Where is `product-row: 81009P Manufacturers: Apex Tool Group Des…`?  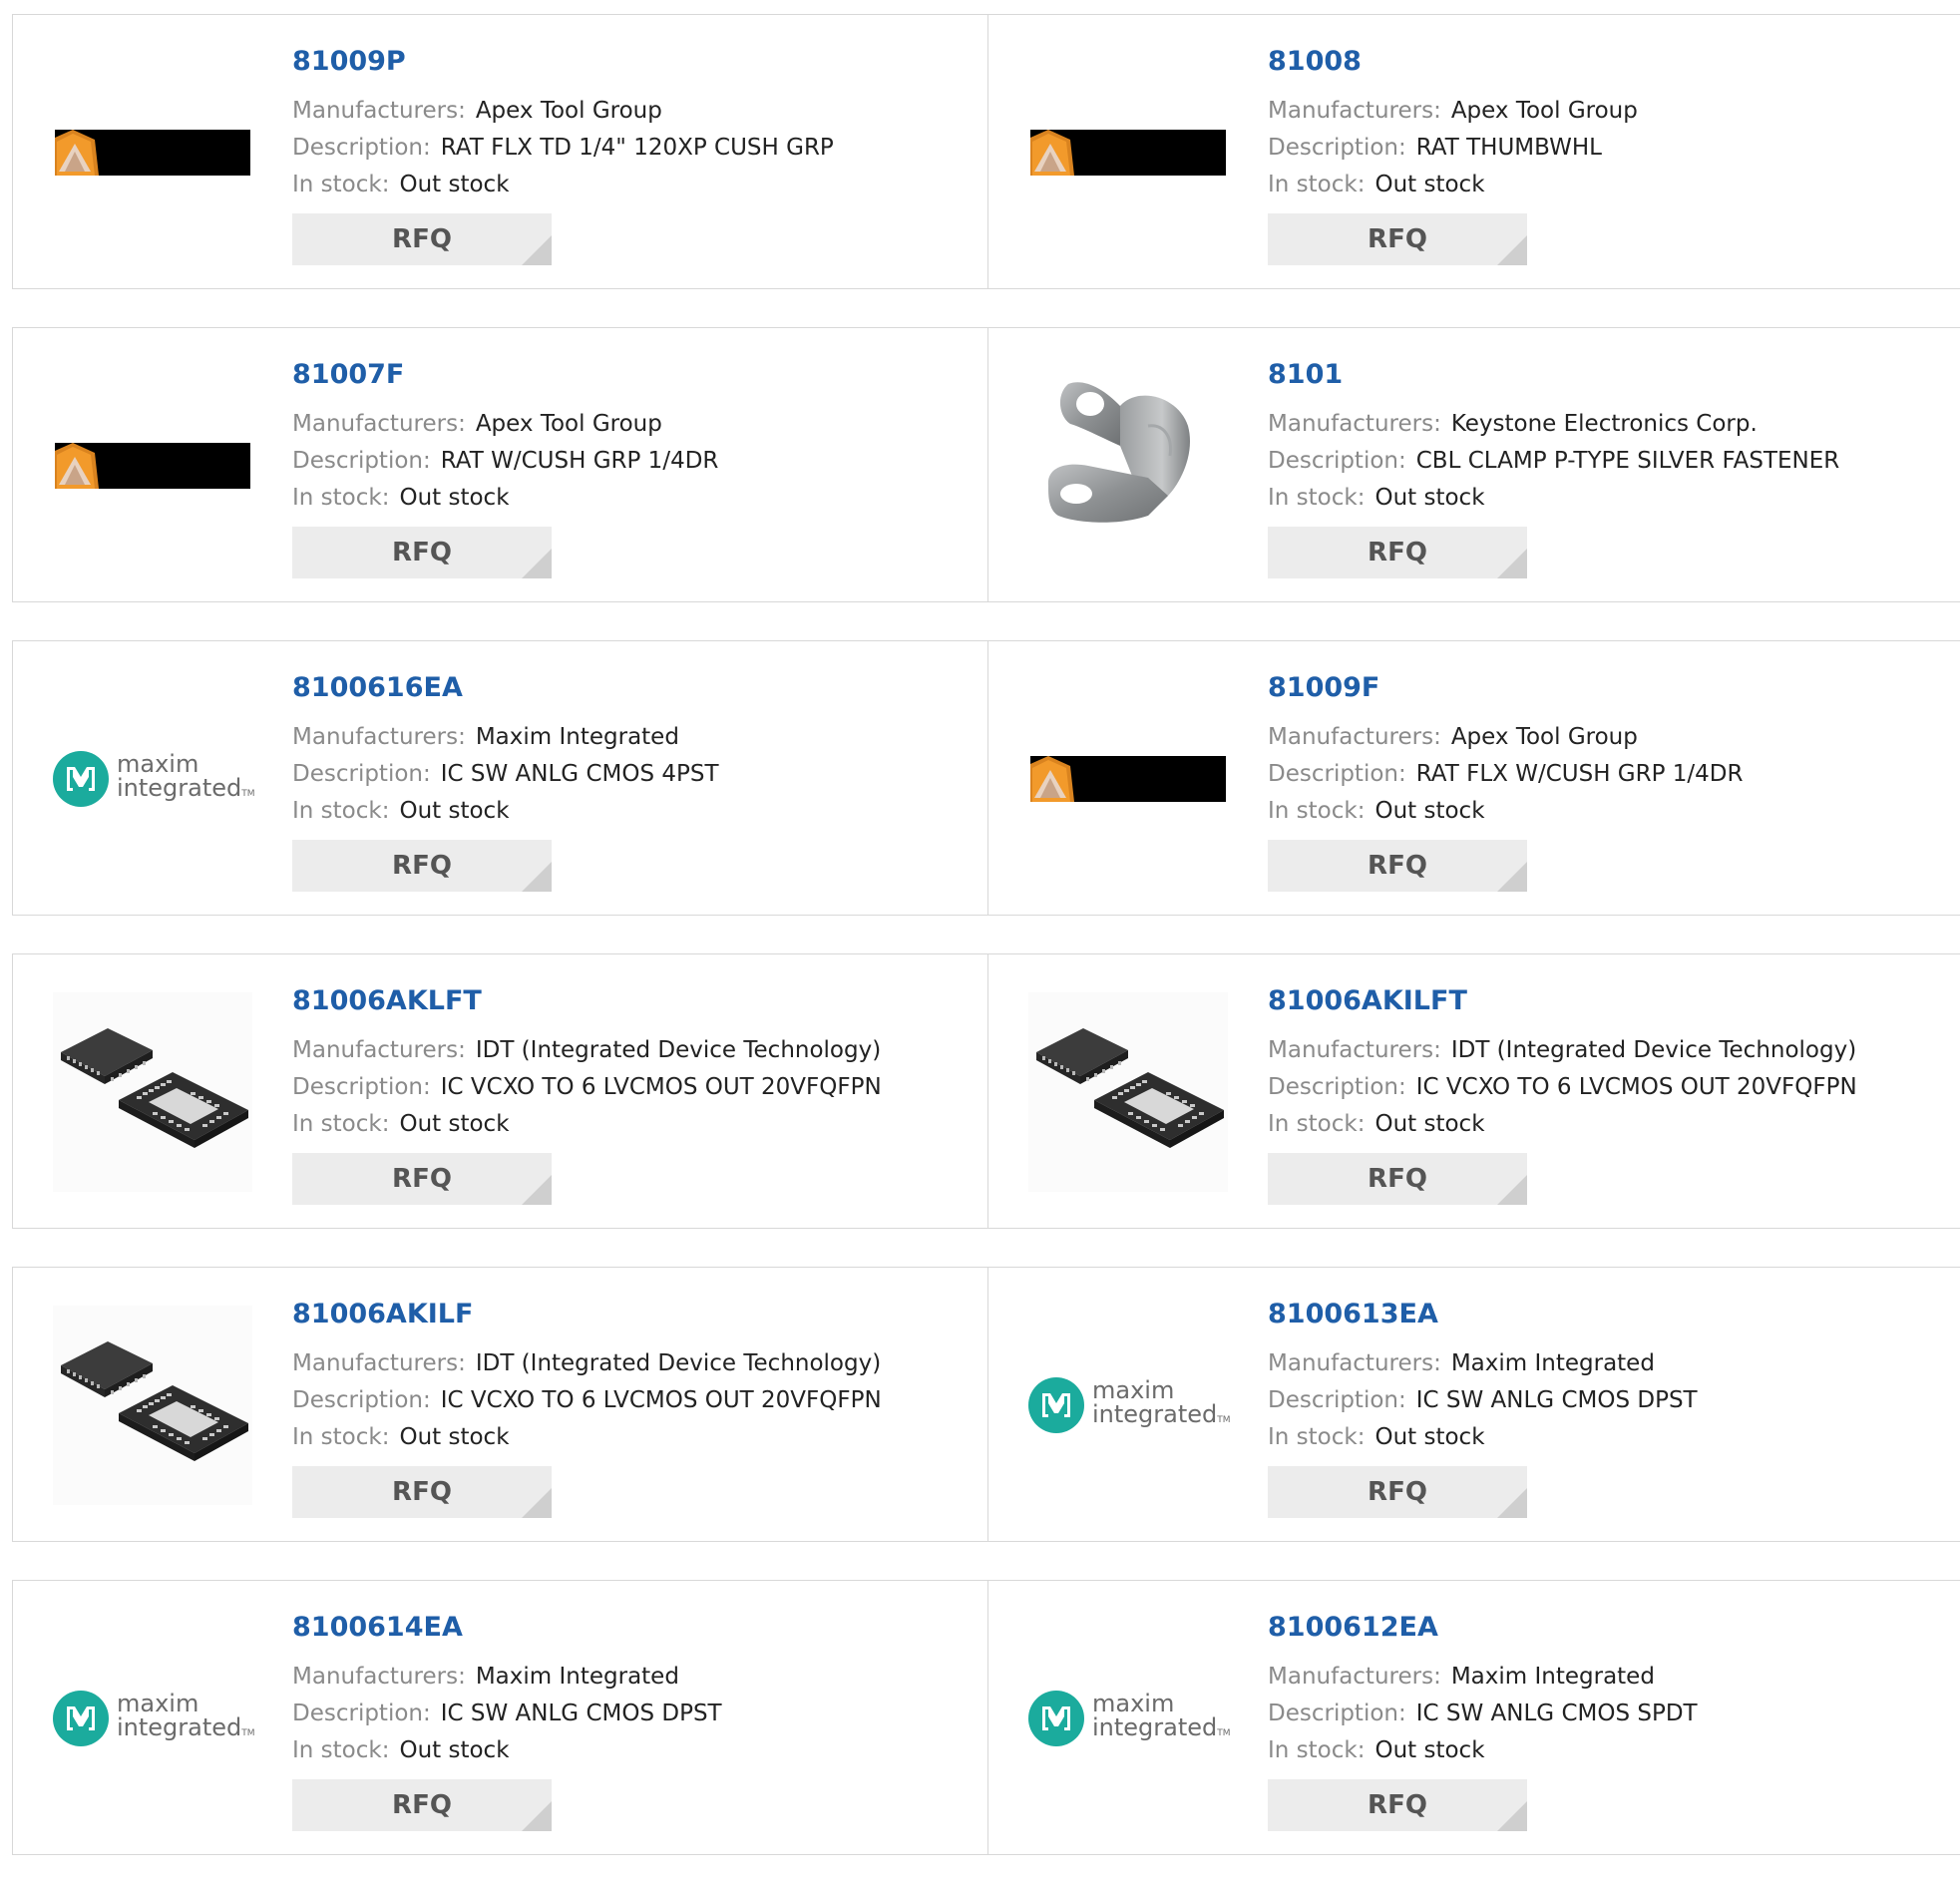
product-row: 81009P Manufacturers: Apex Tool Group Des… is located at coordinates (986, 151).